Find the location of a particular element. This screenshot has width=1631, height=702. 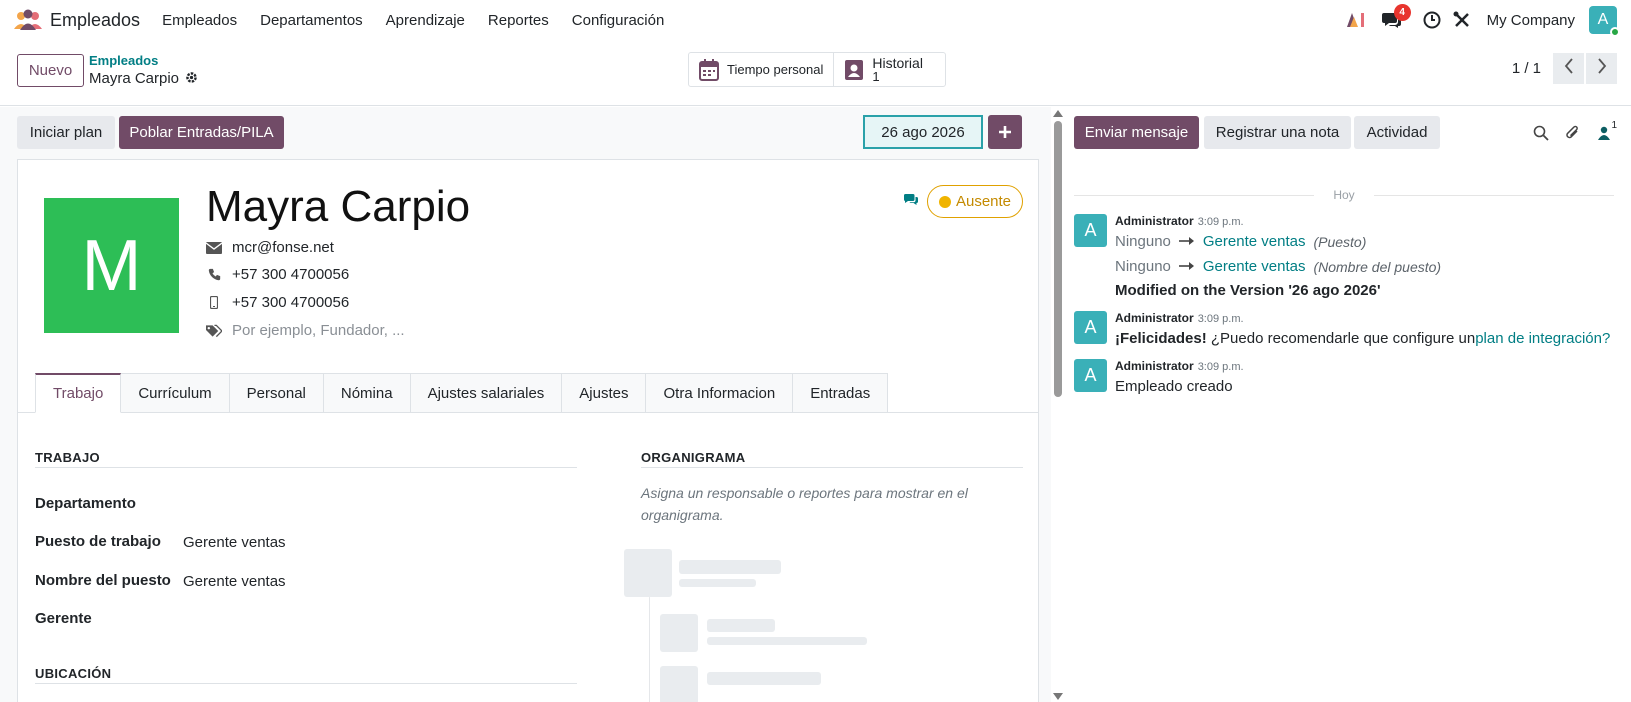

smart-buttons: Tiempo personal Historial 1 is located at coordinates (817, 69).